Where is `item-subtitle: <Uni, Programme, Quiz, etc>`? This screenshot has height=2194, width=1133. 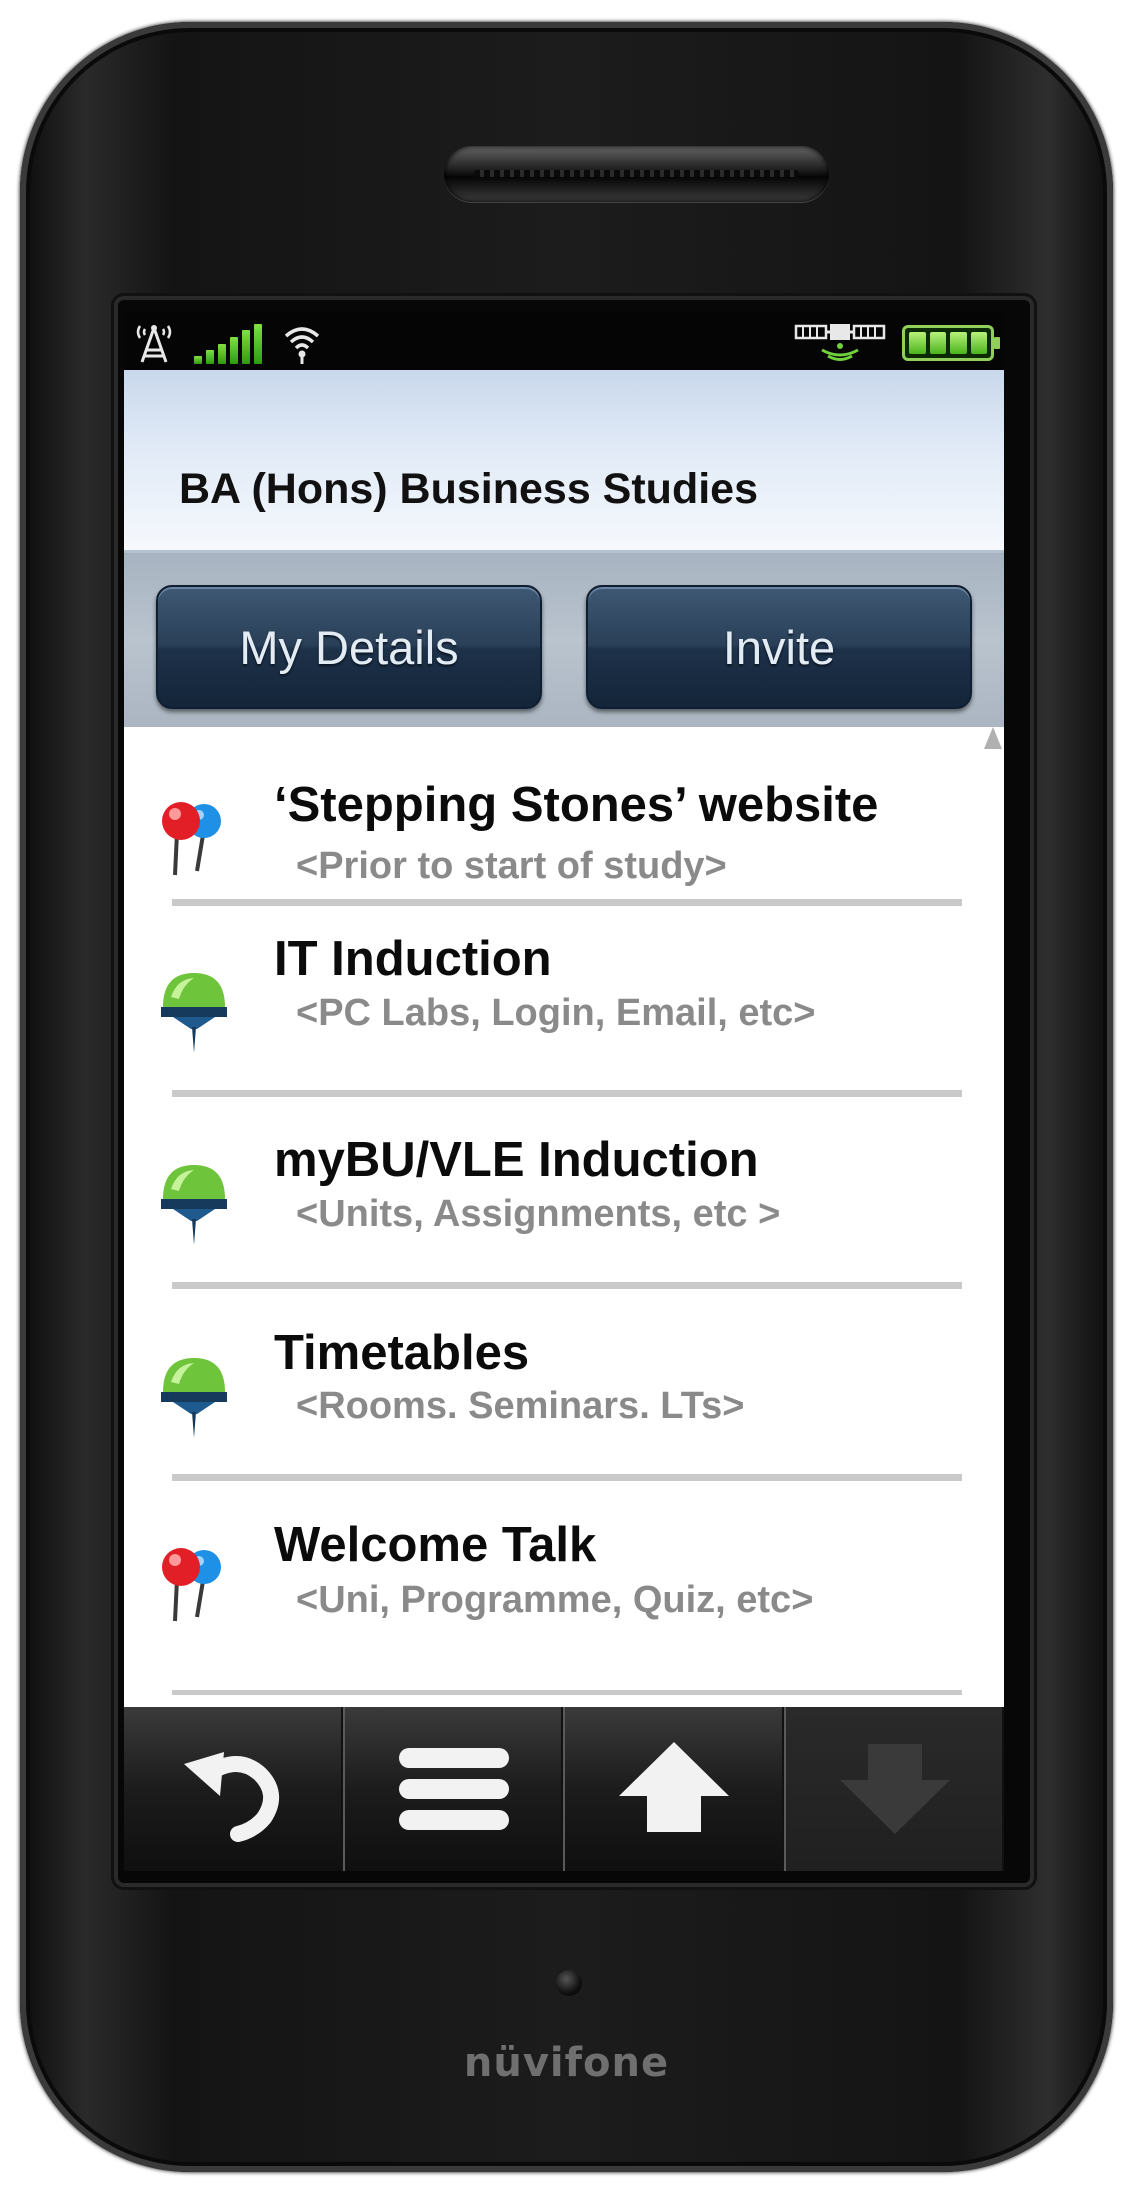 item-subtitle: <Uni, Programme, Quiz, etc> is located at coordinates (555, 1600).